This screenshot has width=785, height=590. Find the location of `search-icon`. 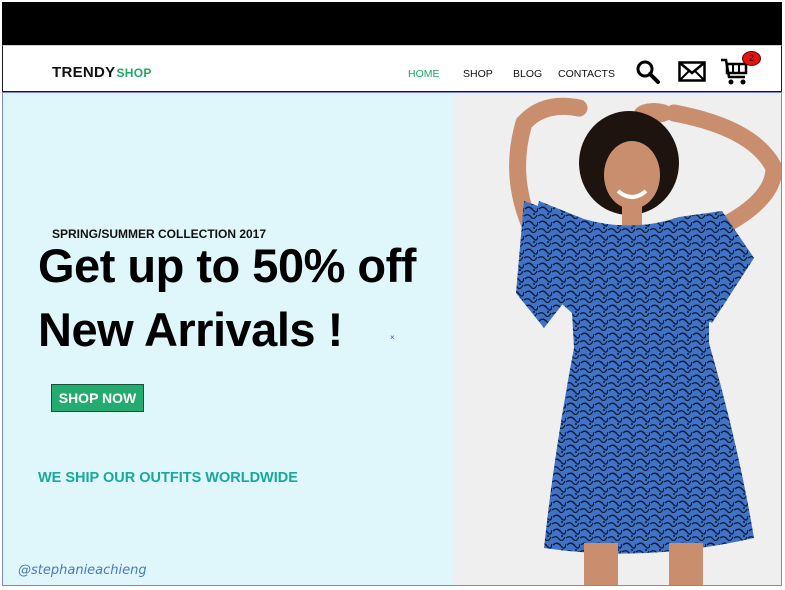

search-icon is located at coordinates (648, 72).